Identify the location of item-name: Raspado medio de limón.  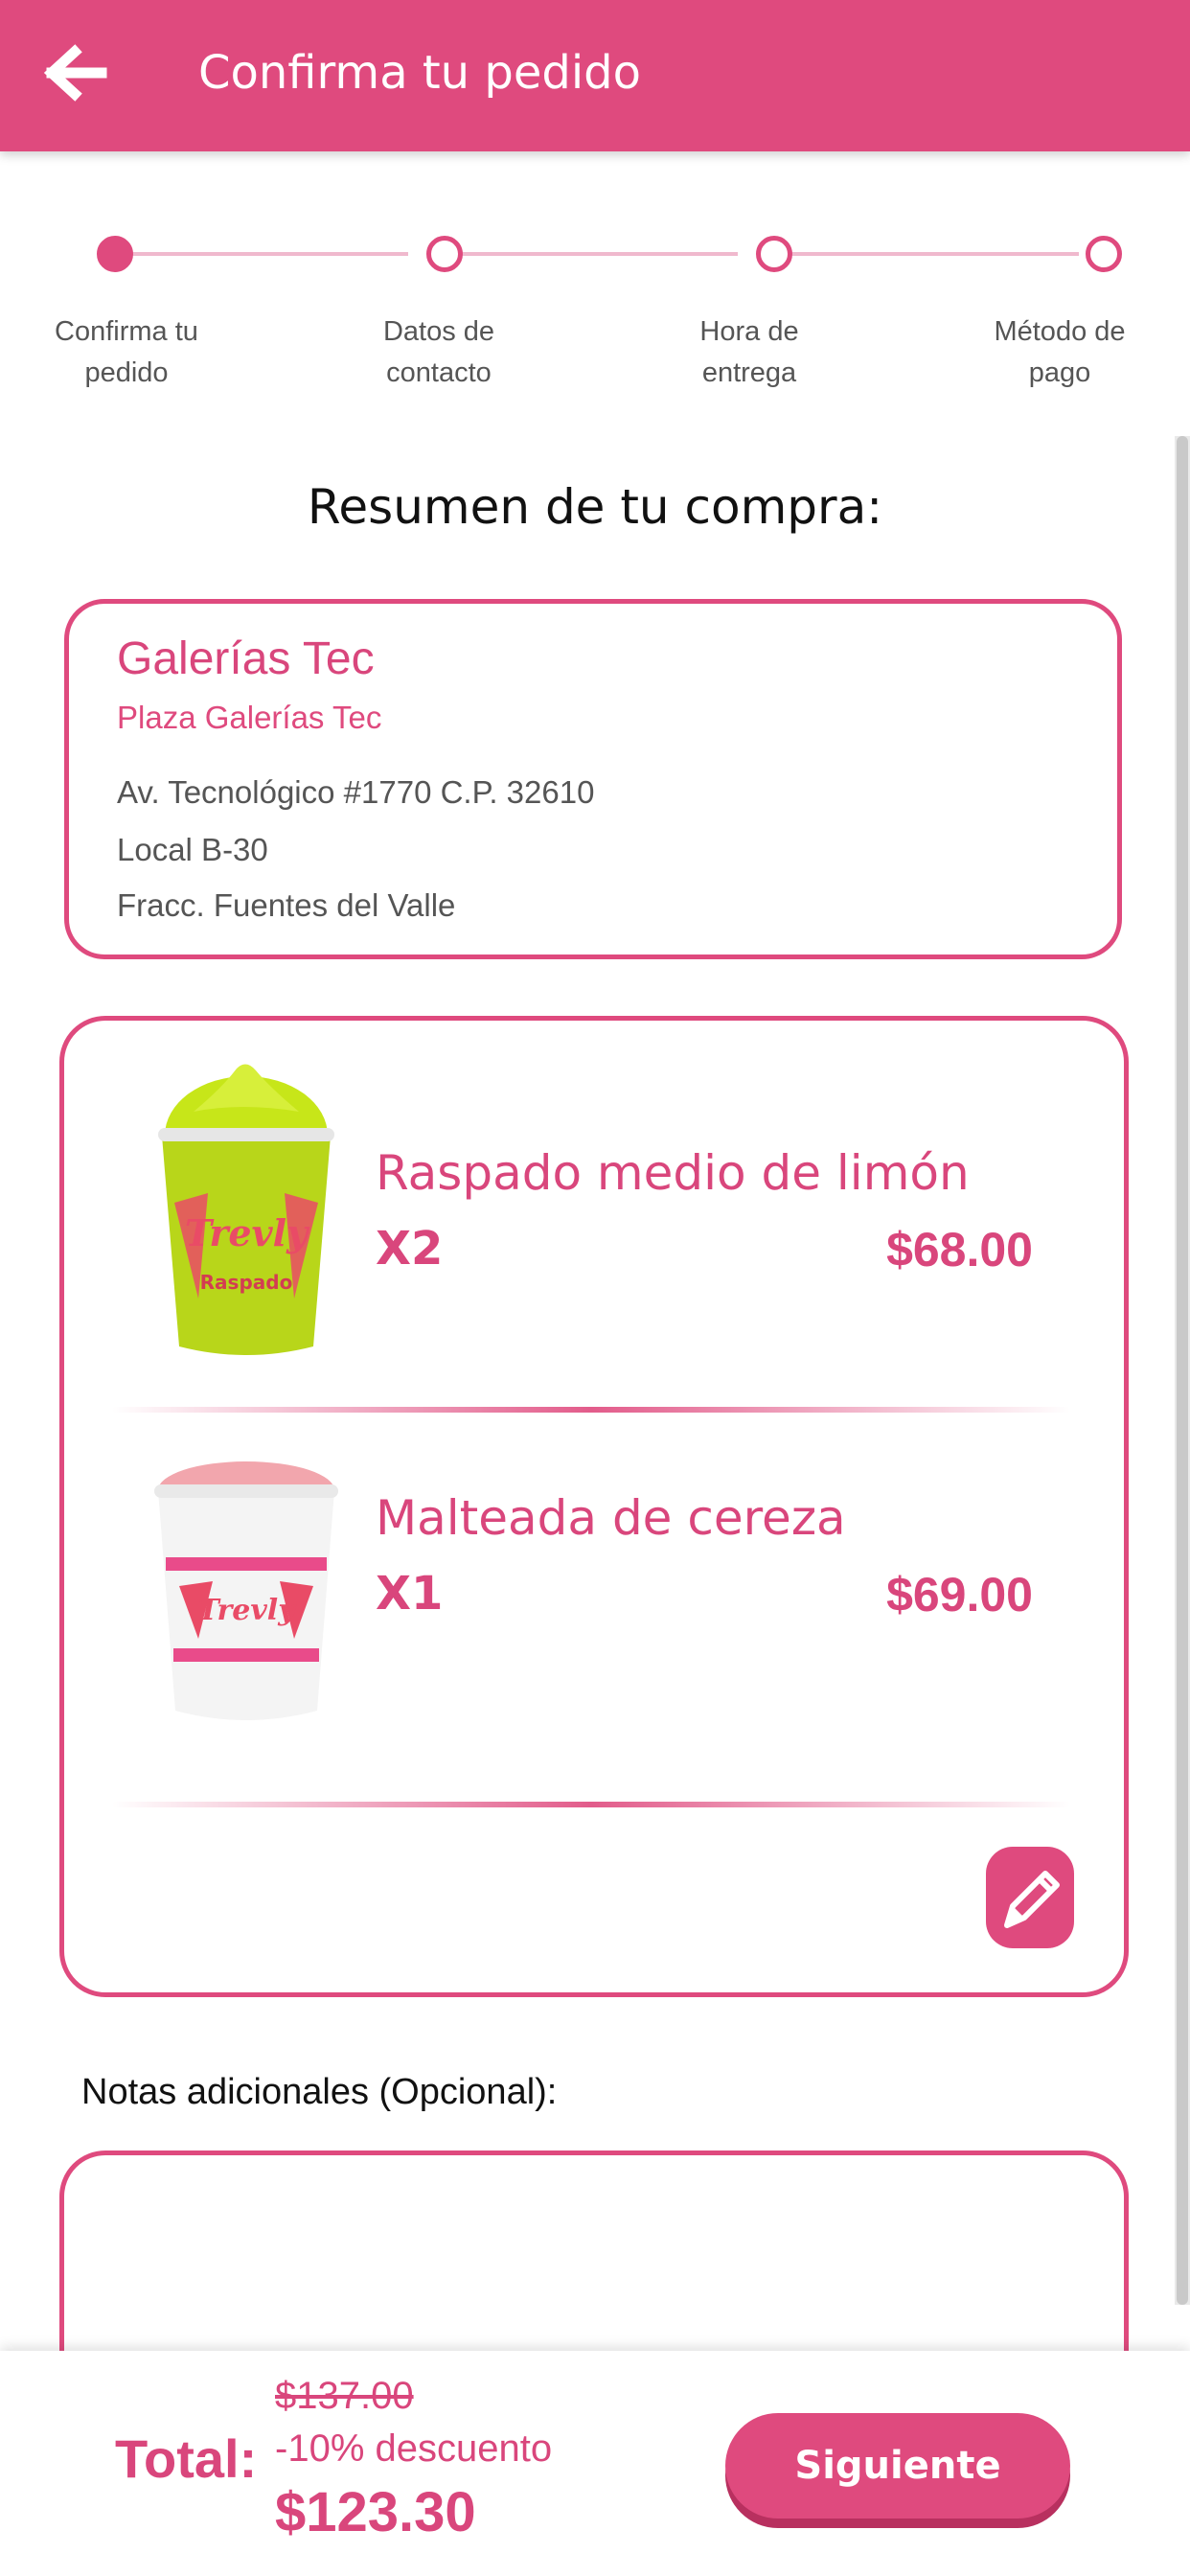
(673, 1173).